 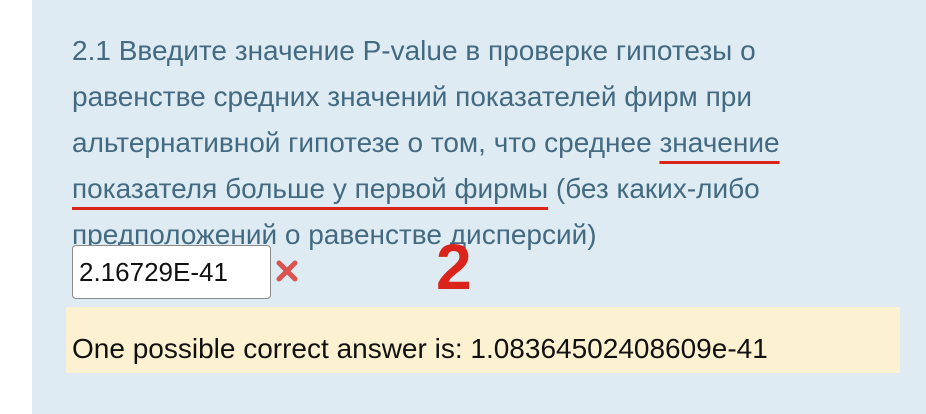 What do you see at coordinates (454, 267) in the screenshot?
I see `annotation-number: 2` at bounding box center [454, 267].